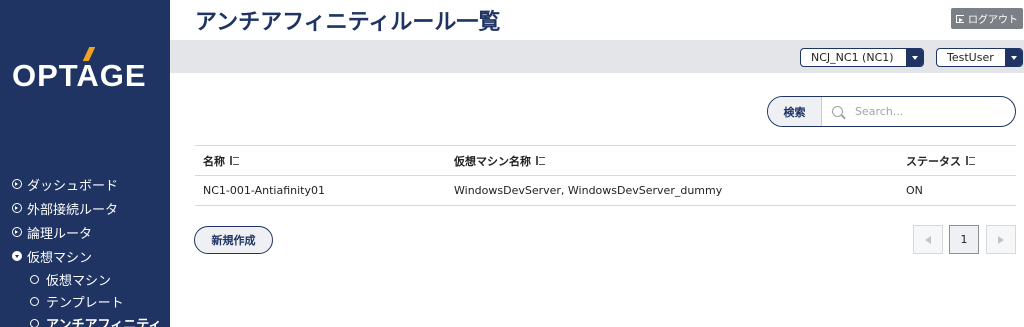  What do you see at coordinates (837, 111) in the screenshot?
I see `search-icon` at bounding box center [837, 111].